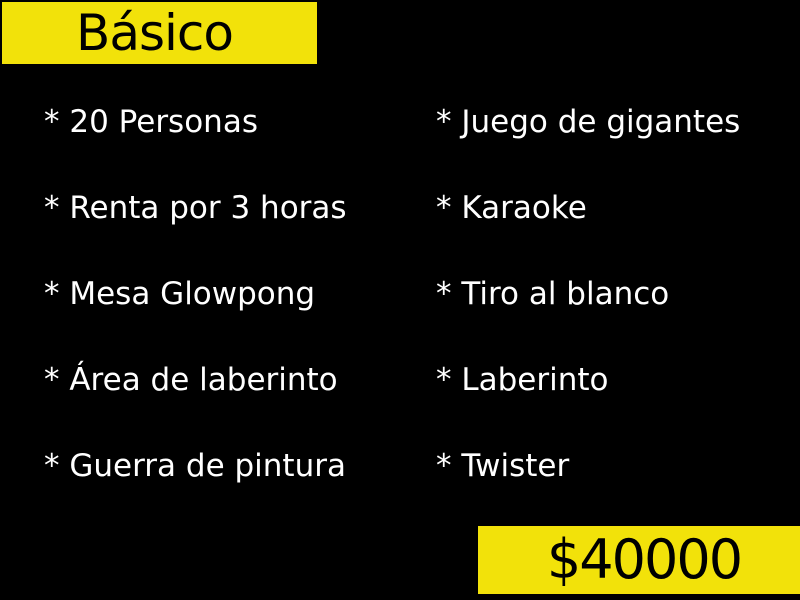  Describe the element at coordinates (644, 559) in the screenshot. I see `package-price: $40000` at that location.